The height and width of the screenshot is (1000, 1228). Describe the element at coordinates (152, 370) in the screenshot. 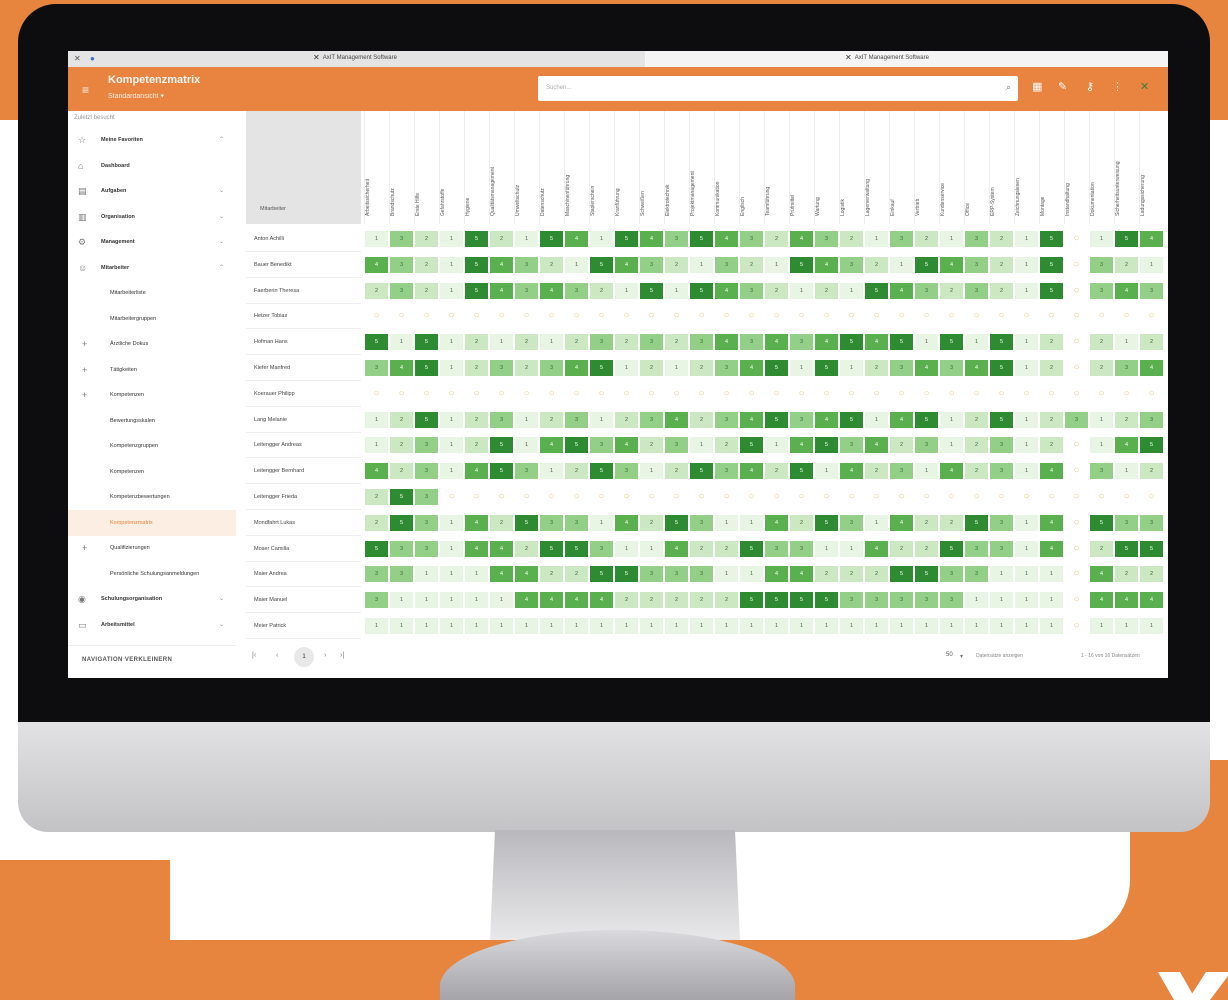

I see `sidebar-item: + Tätigkeiten` at that location.